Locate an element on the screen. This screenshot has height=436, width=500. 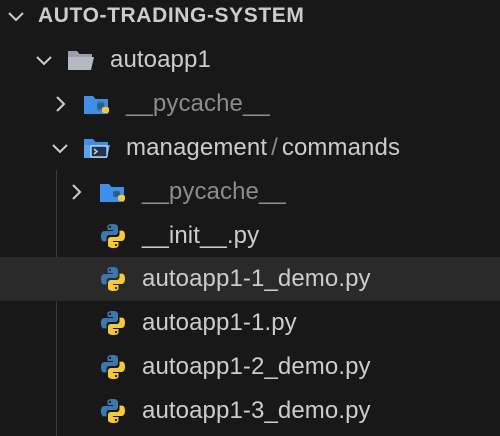
tree-item-label: autoapp1-2_demo.py is located at coordinates (256, 366).